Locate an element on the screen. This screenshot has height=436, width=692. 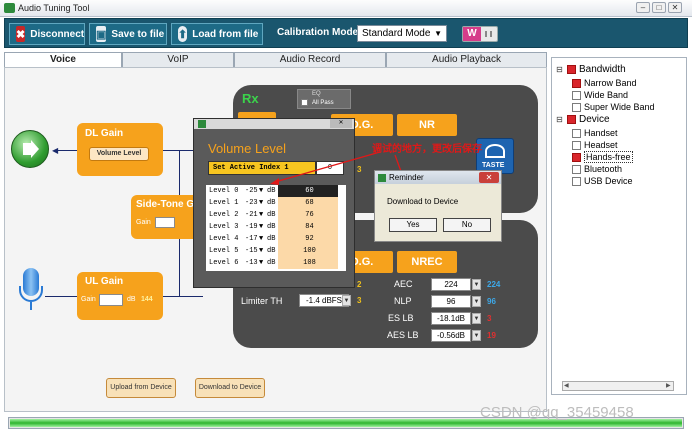
bandwidth-checkbox is located at coordinates (571, 69).